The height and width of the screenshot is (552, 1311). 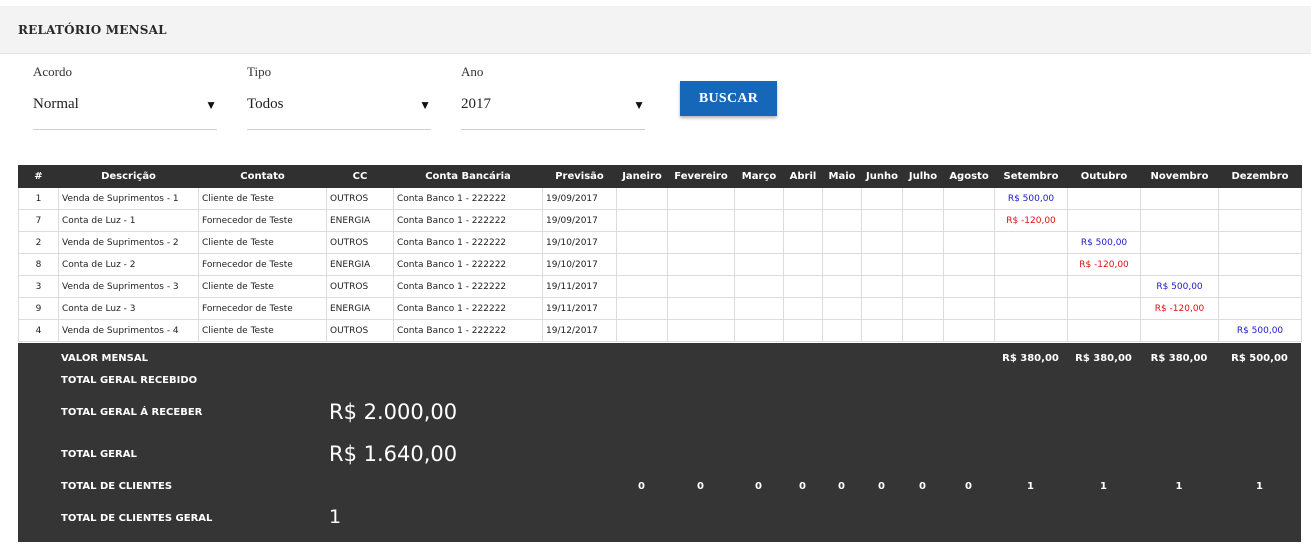 What do you see at coordinates (339, 106) in the screenshot?
I see `tipo-select: Todos ▼` at bounding box center [339, 106].